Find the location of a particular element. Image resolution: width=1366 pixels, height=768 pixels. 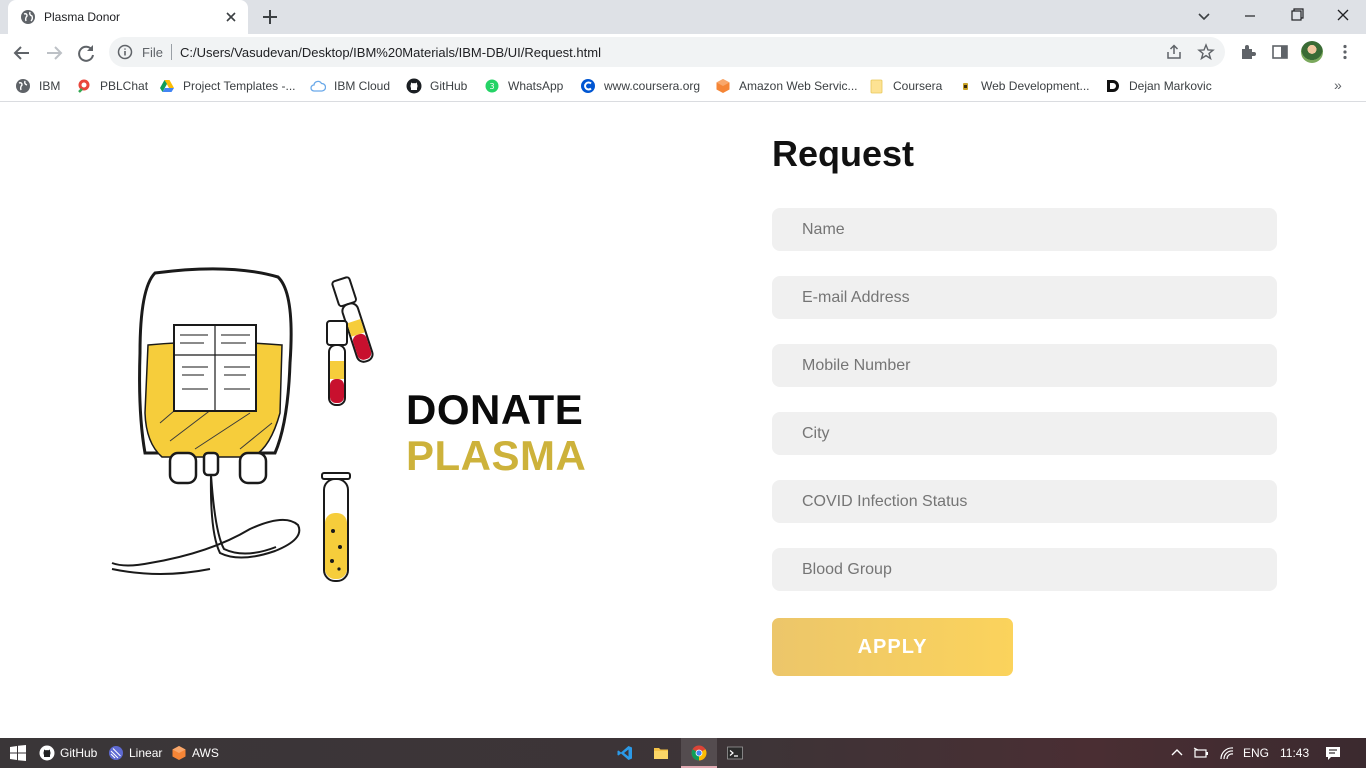

bookmark-star-icon is located at coordinates (1206, 52).